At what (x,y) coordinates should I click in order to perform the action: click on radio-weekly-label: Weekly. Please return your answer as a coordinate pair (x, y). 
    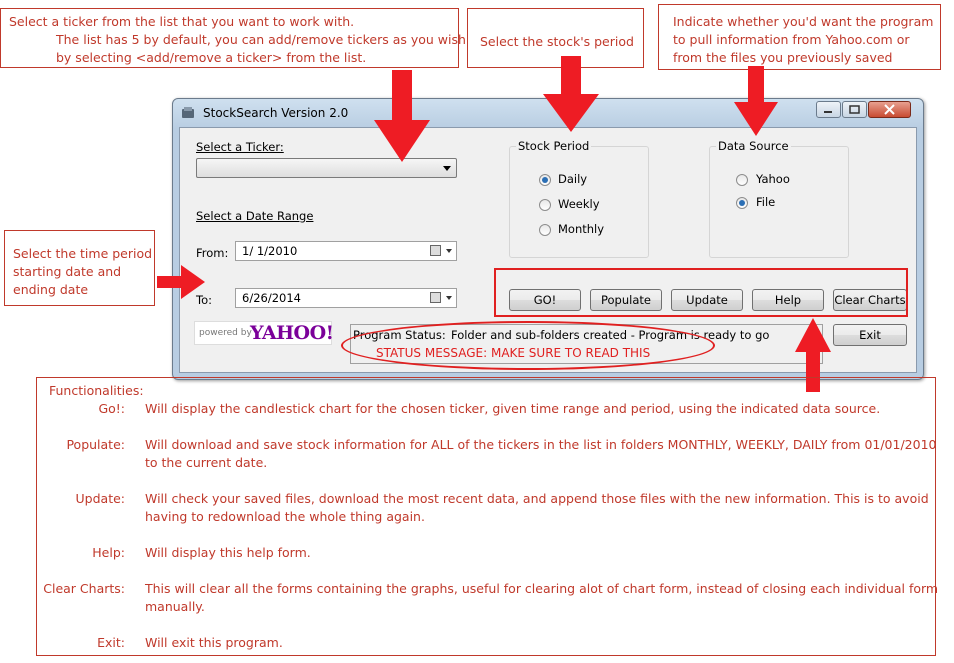
    Looking at the image, I should click on (579, 204).